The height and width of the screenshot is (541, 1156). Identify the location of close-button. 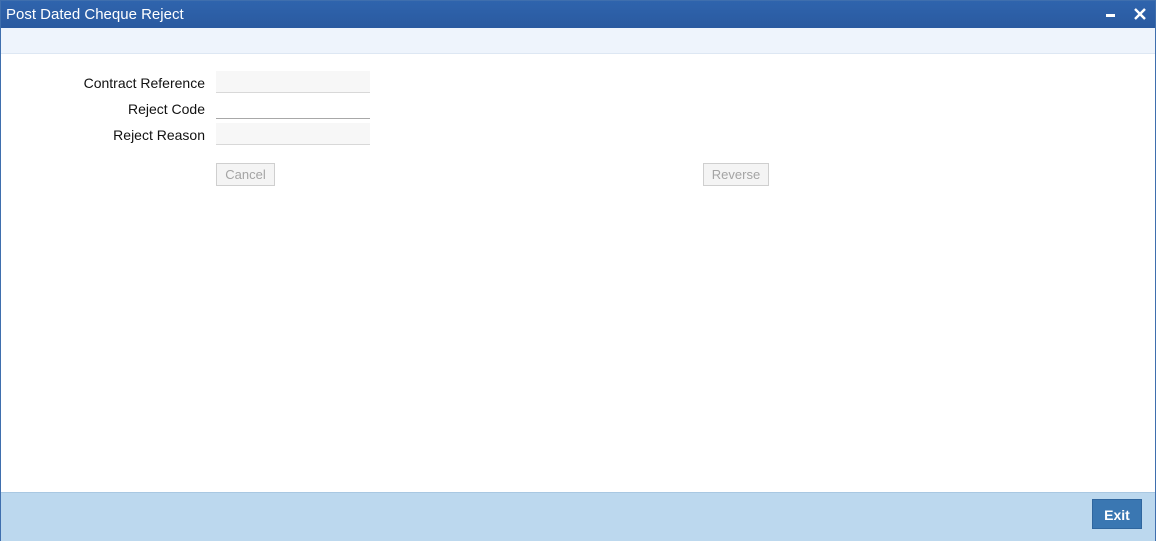
(1140, 14).